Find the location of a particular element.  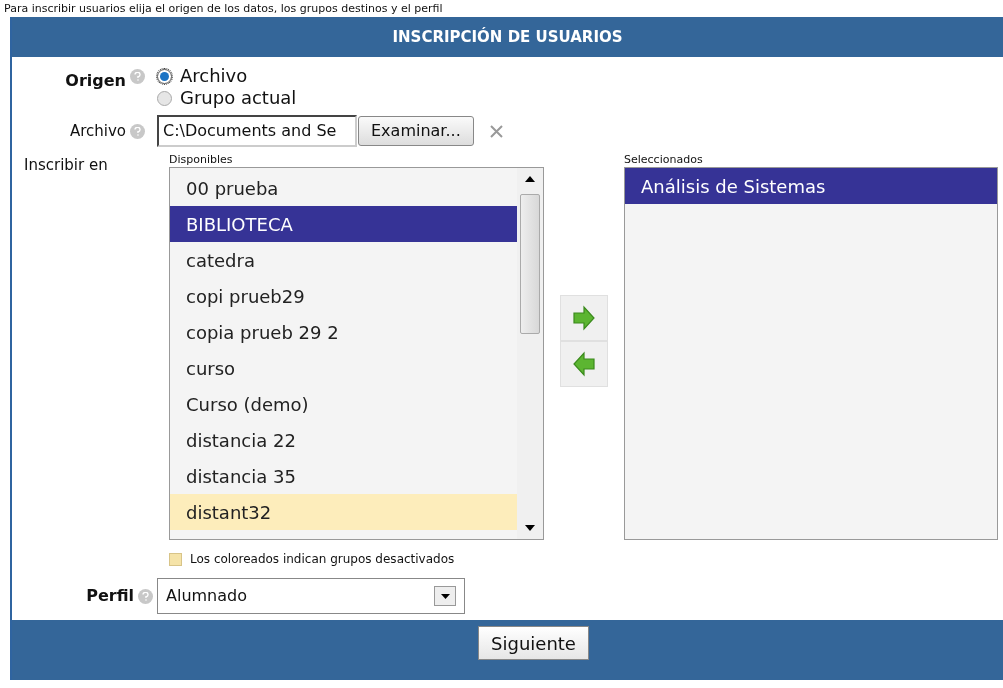

left-arrow-icon is located at coordinates (584, 363).